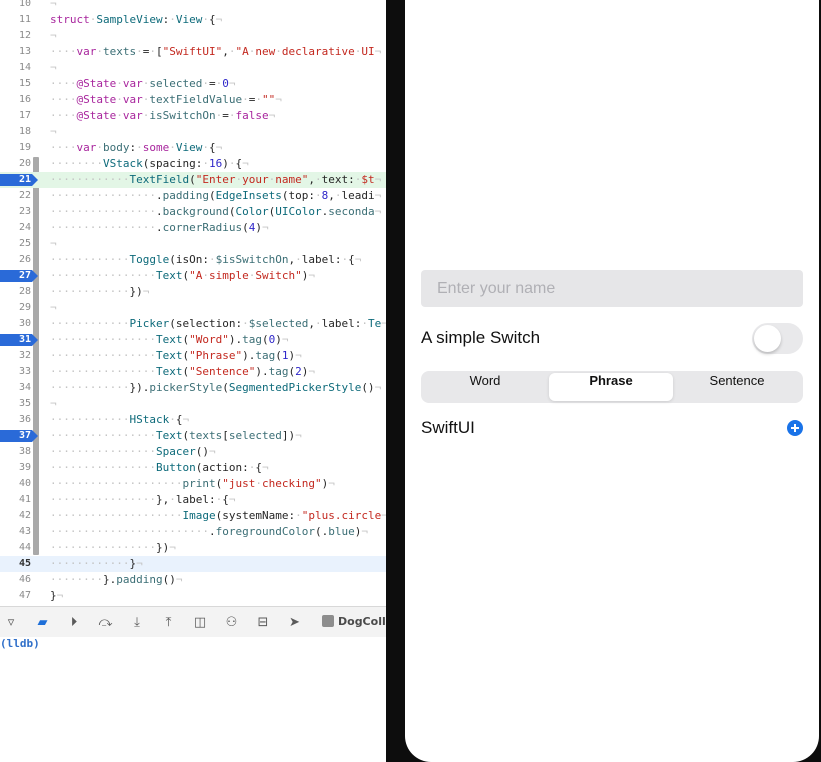  I want to click on code-line-11: 11 struct·SampleView:·View·{¬, so click(193, 20).